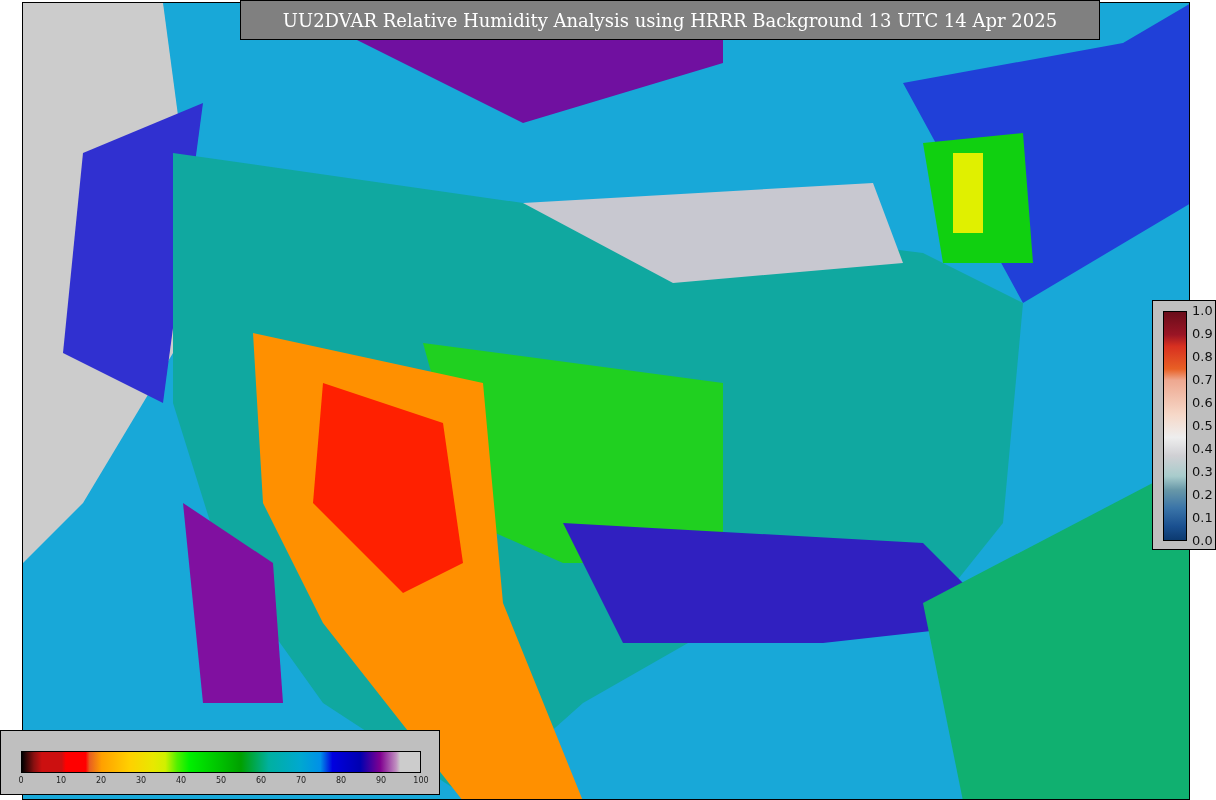  What do you see at coordinates (61, 781) in the screenshot?
I see `tick-label: 10` at bounding box center [61, 781].